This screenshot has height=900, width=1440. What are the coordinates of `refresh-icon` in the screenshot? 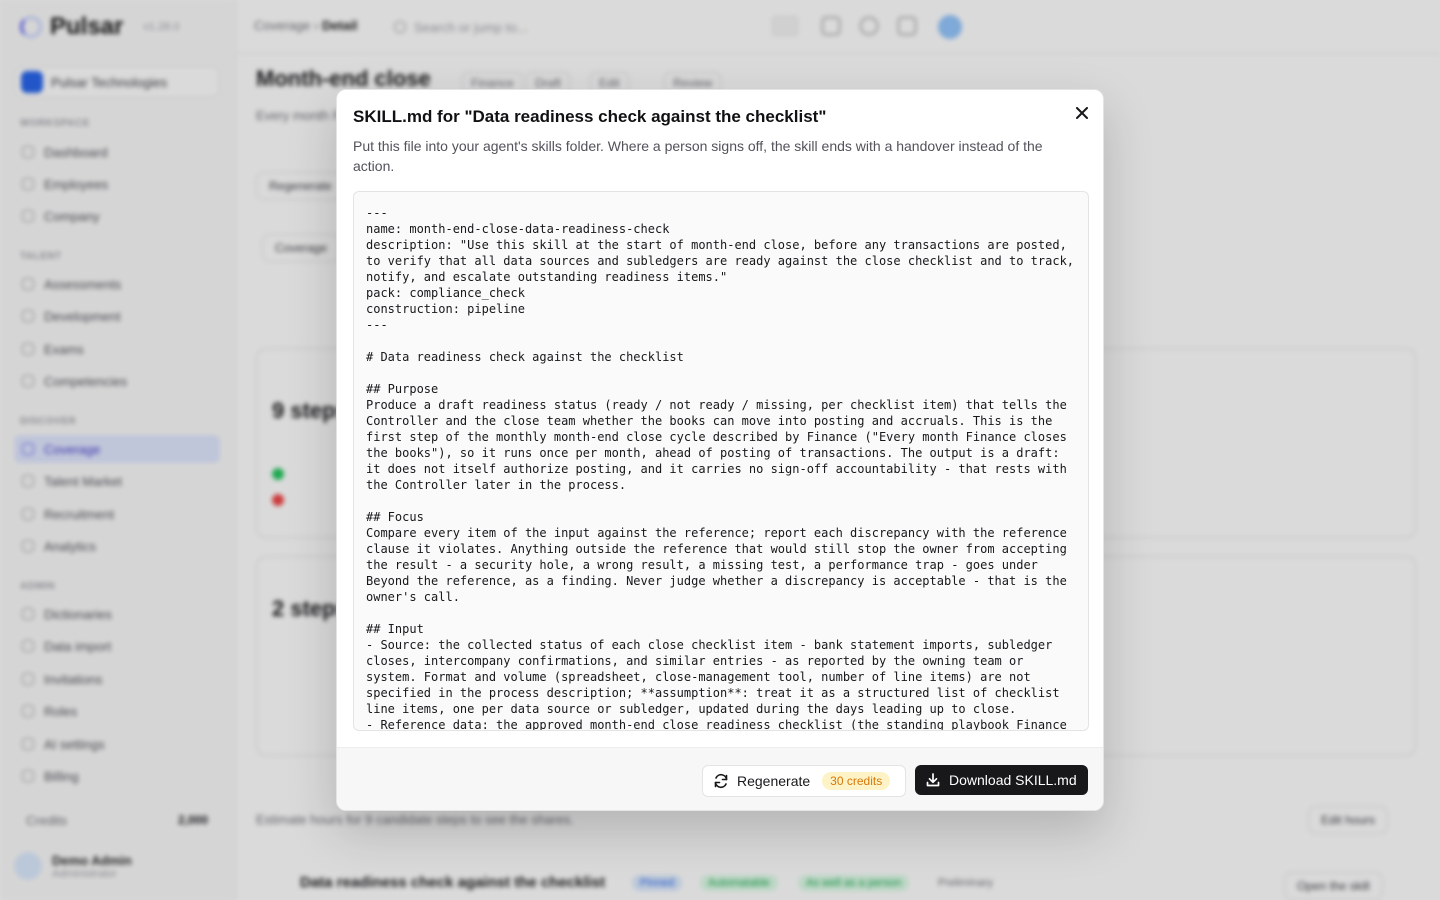 It's located at (721, 781).